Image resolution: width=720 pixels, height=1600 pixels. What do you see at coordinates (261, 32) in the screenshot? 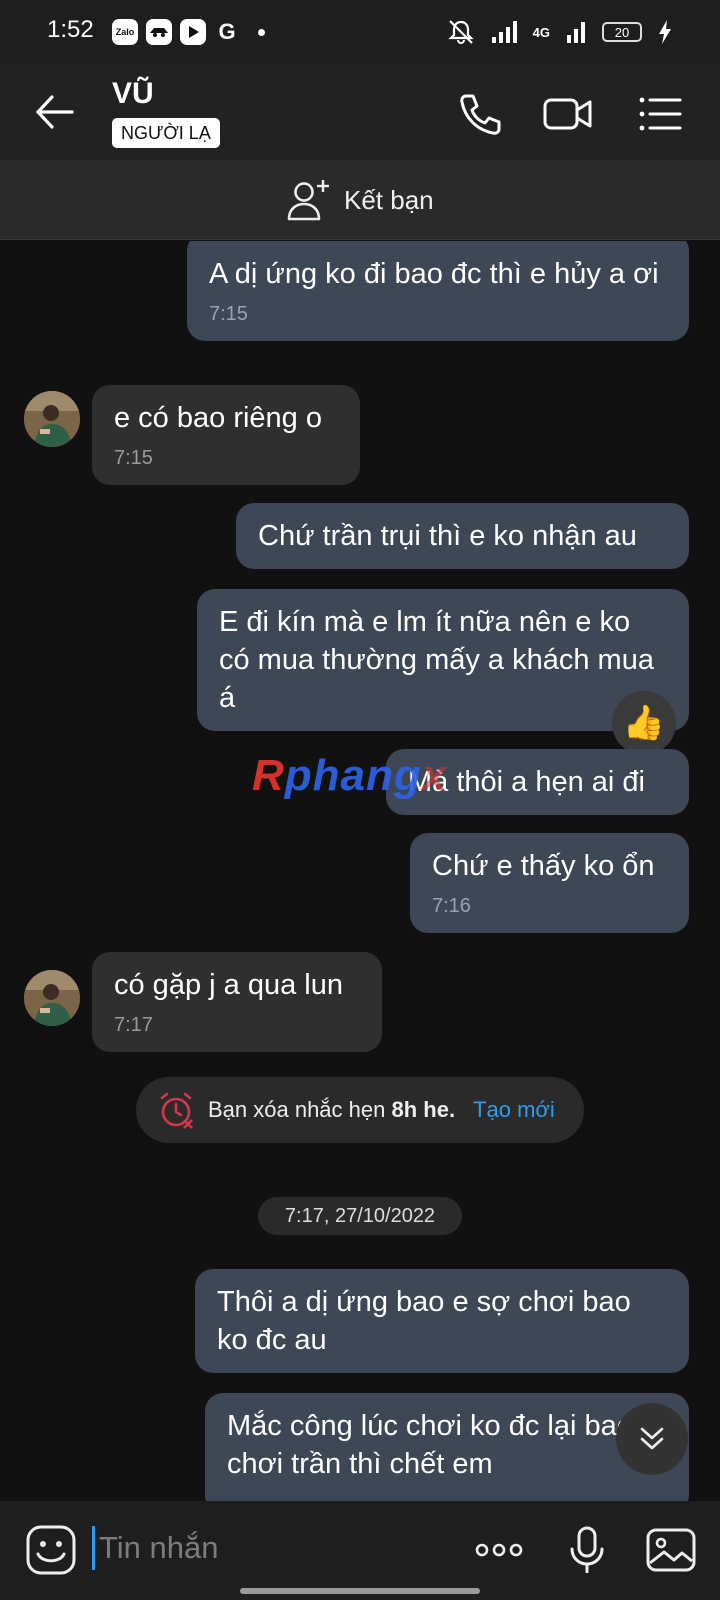
I see `more-notifications-dot` at bounding box center [261, 32].